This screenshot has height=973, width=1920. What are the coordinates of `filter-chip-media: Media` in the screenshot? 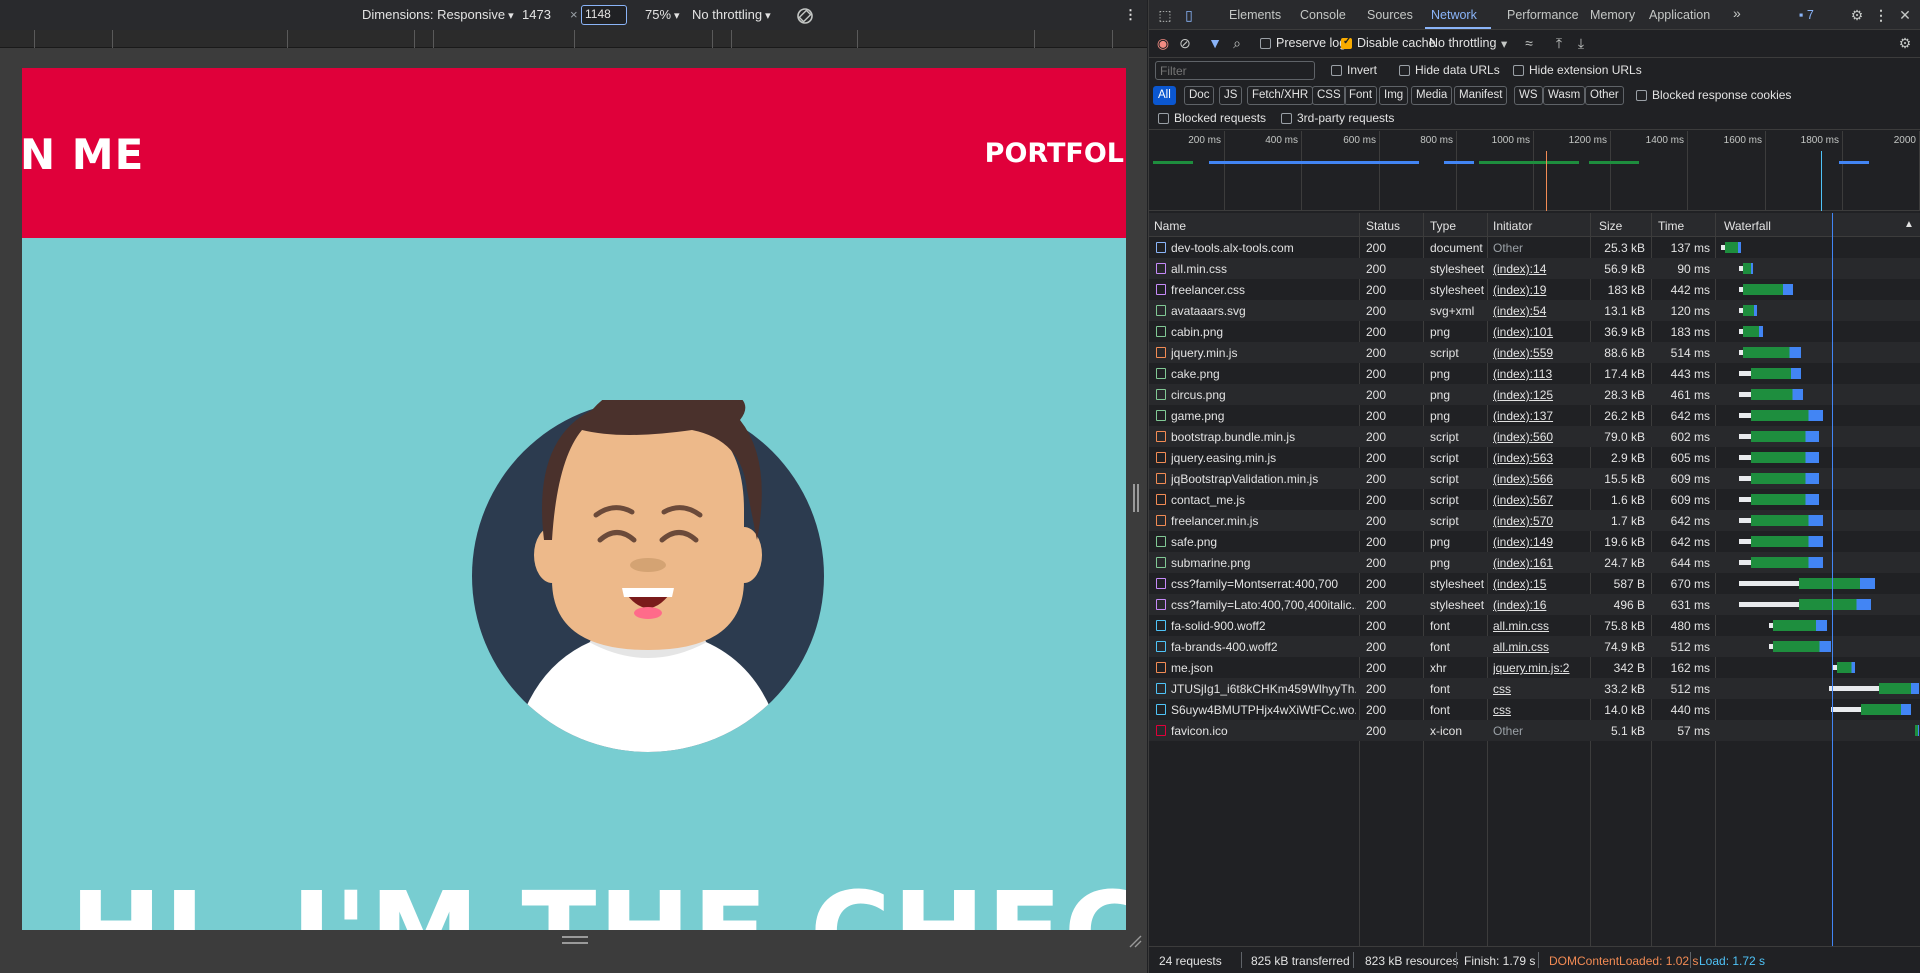 It's located at (1432, 95).